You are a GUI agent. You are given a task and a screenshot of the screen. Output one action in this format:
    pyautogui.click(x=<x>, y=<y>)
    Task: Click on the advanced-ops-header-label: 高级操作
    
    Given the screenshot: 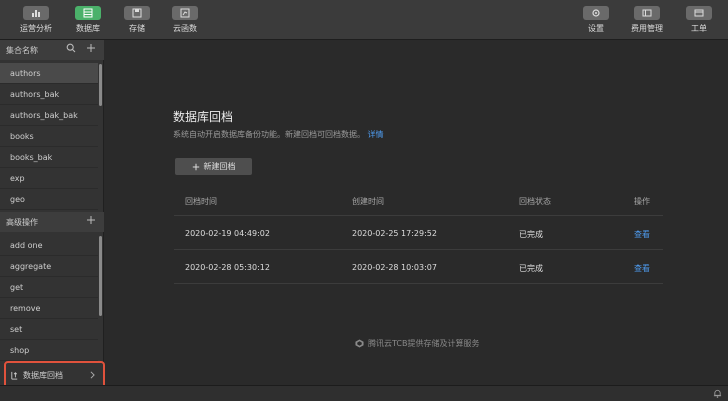 What is the action you would take?
    pyautogui.click(x=22, y=222)
    